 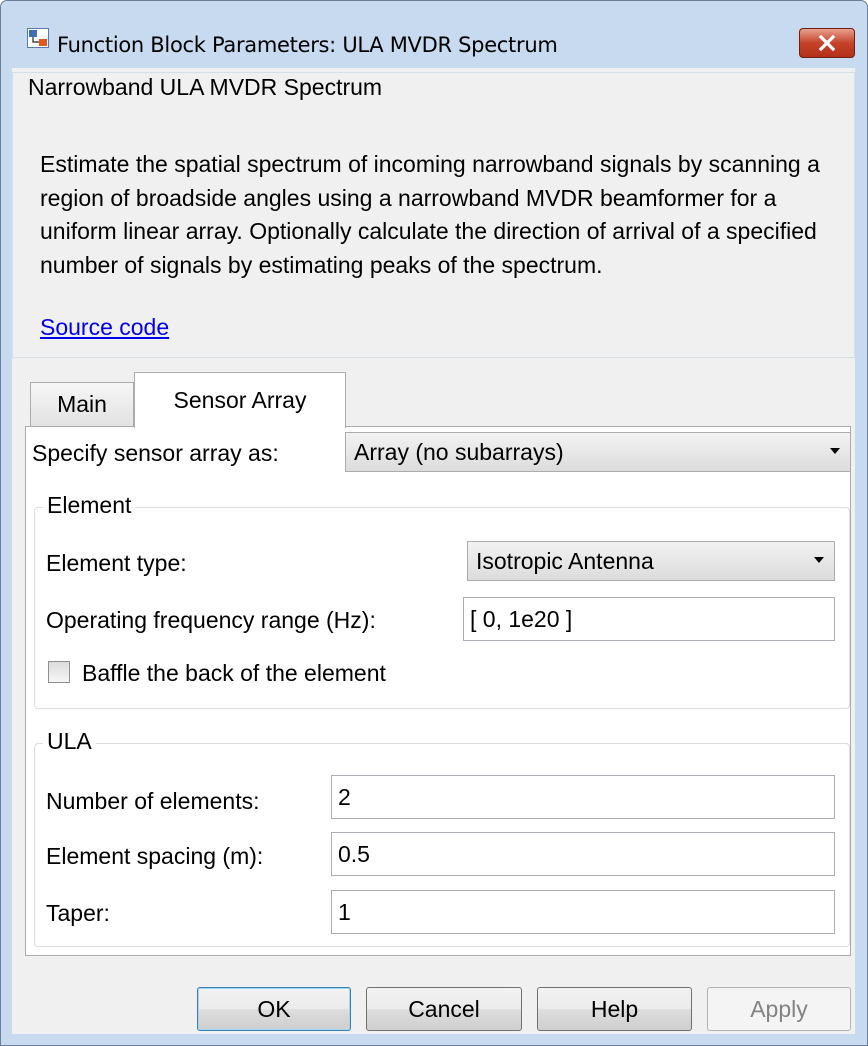 I want to click on apply-button: Apply, so click(x=779, y=1009).